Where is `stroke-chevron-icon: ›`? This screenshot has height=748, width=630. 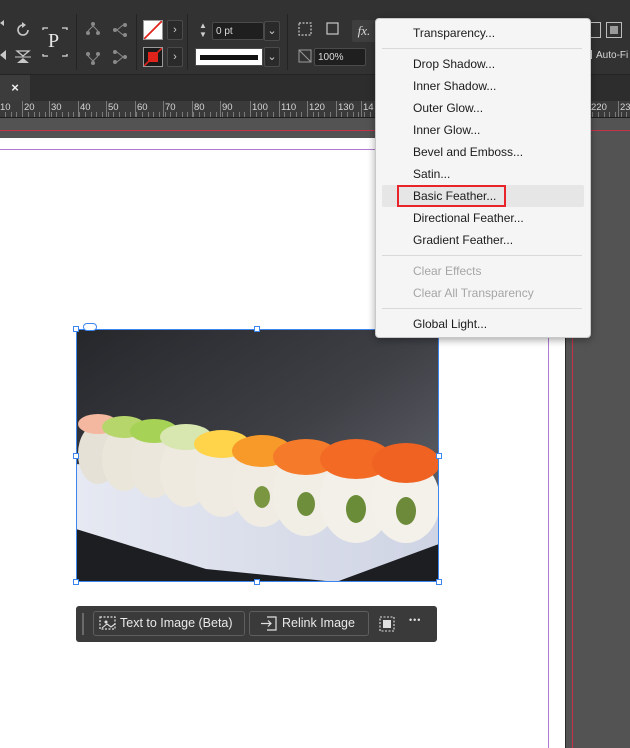 stroke-chevron-icon: › is located at coordinates (175, 57).